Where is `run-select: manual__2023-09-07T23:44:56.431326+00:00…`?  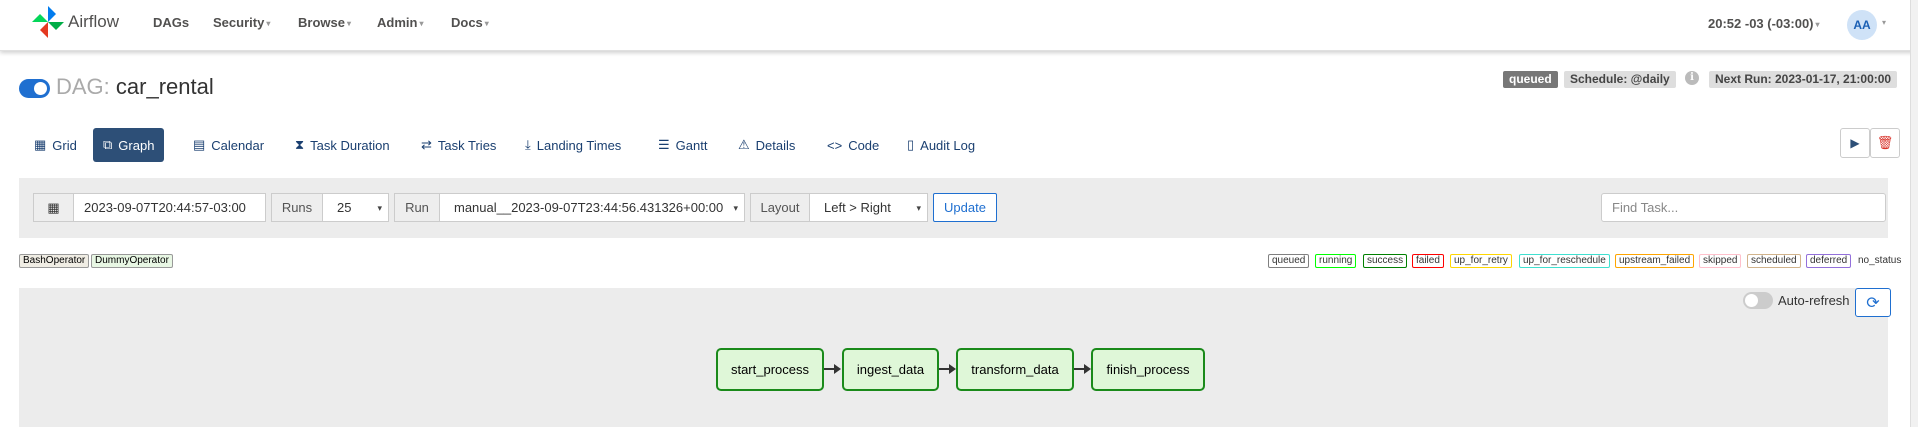 run-select: manual__2023-09-07T23:44:56.431326+00:00… is located at coordinates (592, 207).